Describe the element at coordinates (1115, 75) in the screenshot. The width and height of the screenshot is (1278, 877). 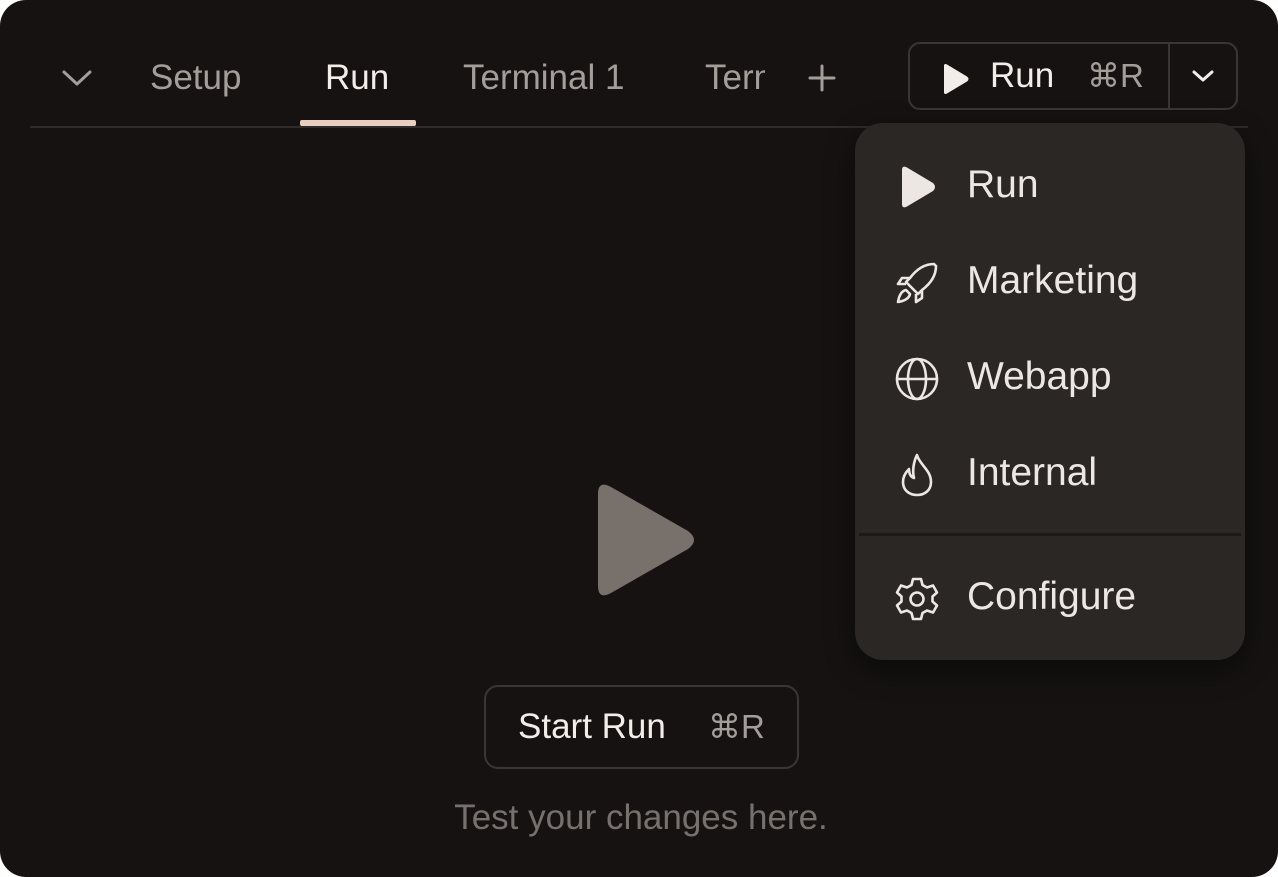
I see `run-shortcut: ⌘R` at that location.